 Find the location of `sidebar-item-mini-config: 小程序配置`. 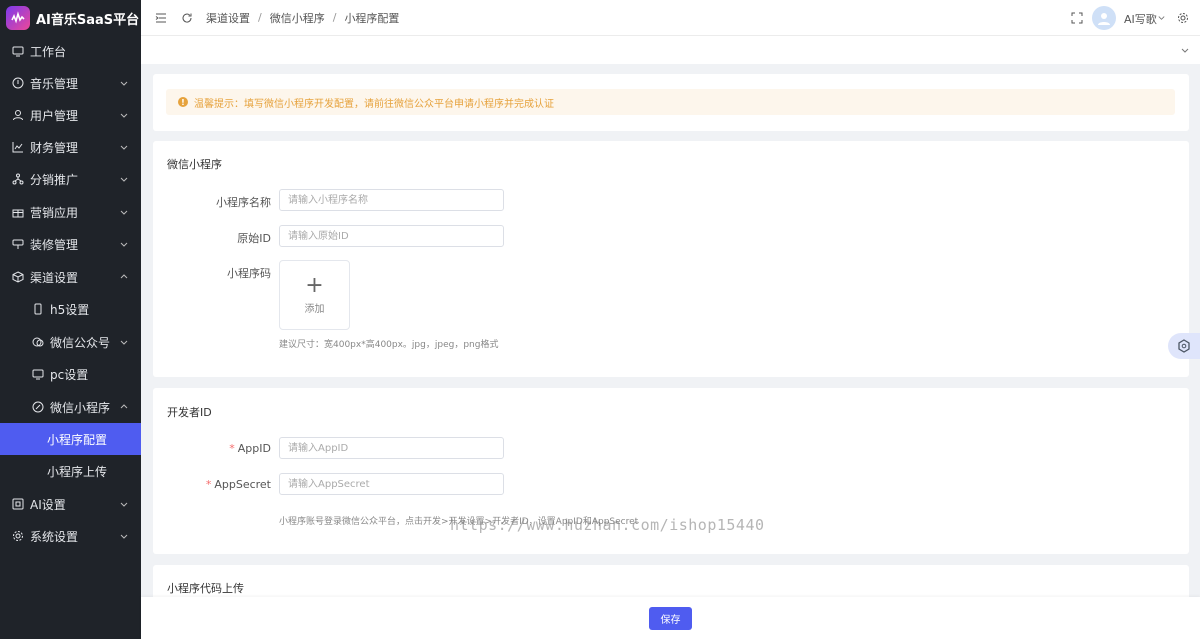

sidebar-item-mini-config: 小程序配置 is located at coordinates (70, 439).